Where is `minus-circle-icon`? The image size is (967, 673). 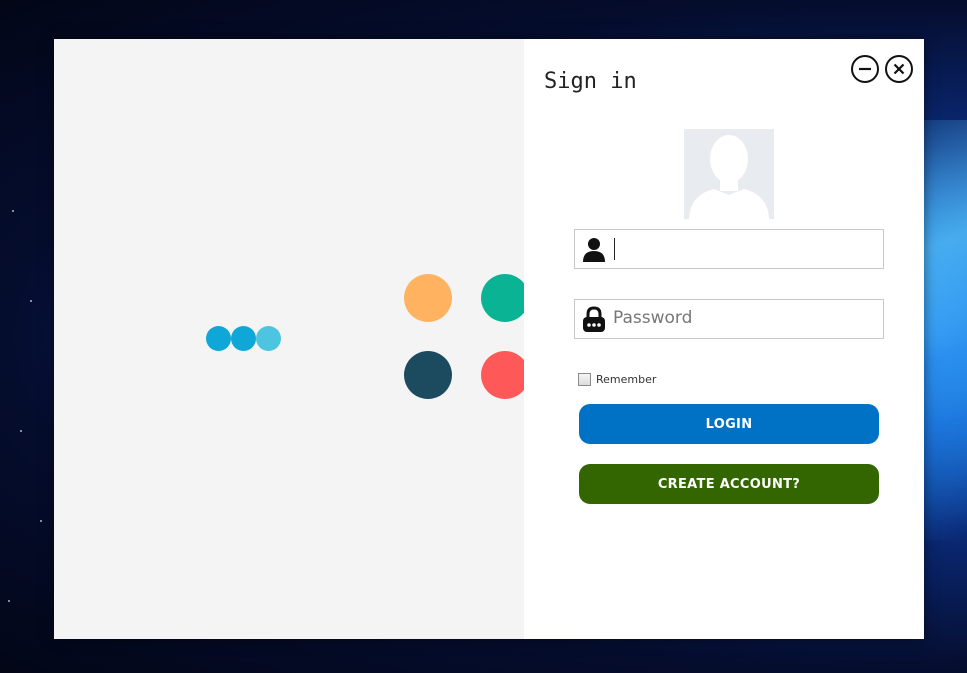 minus-circle-icon is located at coordinates (865, 69).